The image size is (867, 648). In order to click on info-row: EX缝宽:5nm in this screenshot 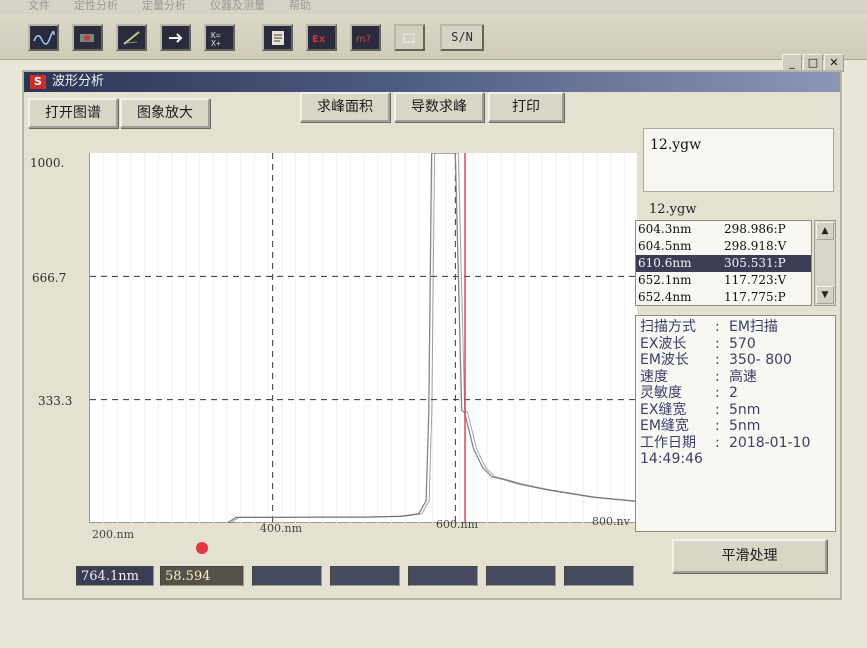, I will do `click(700, 409)`.